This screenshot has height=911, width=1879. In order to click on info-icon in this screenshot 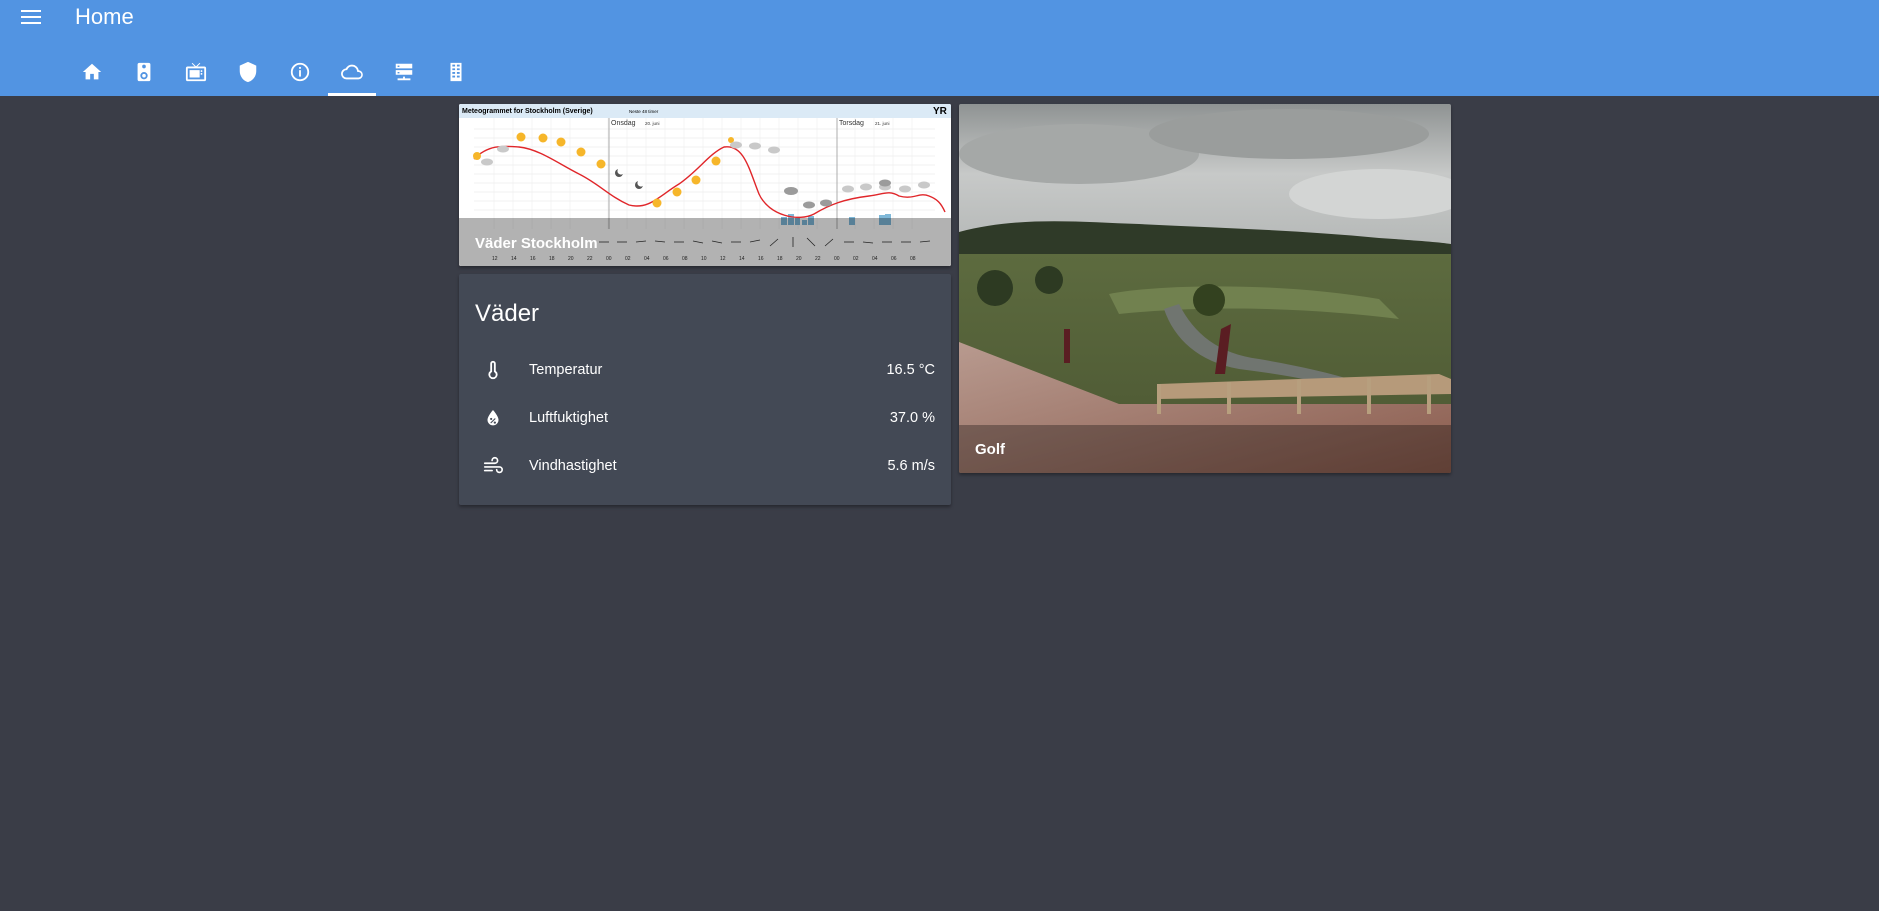, I will do `click(300, 72)`.